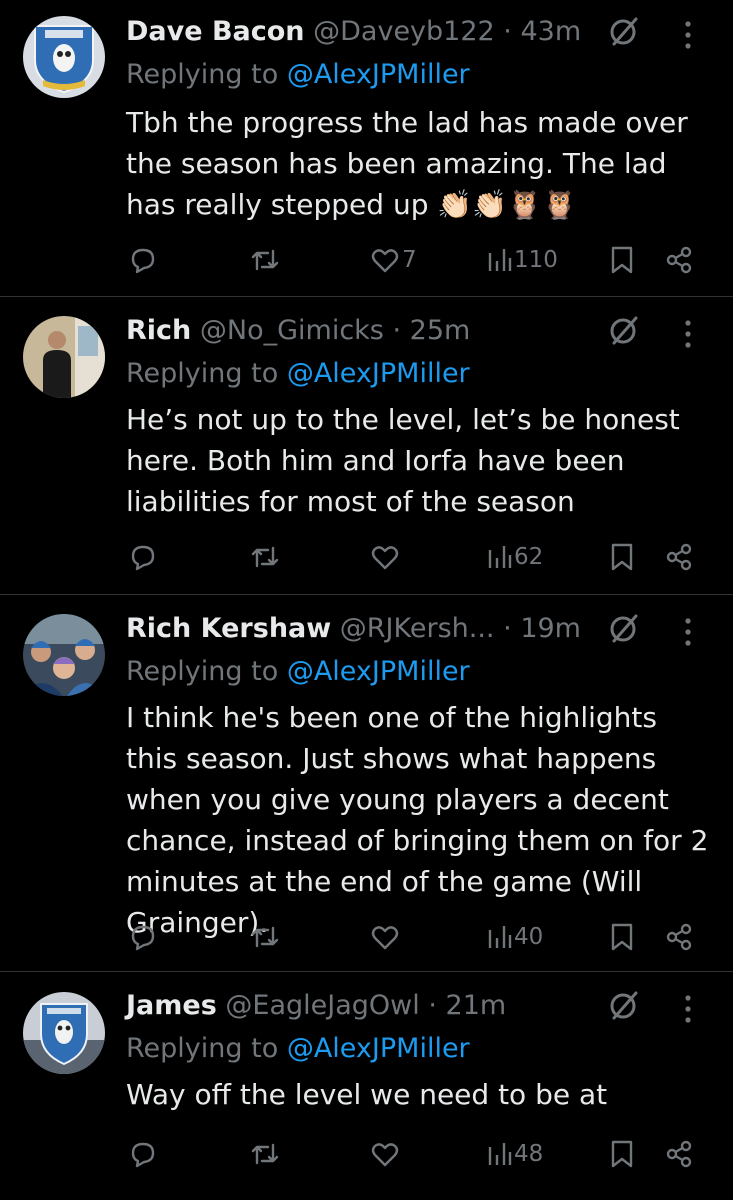 The width and height of the screenshot is (733, 1200). What do you see at coordinates (366, 937) in the screenshot?
I see `action-bar: 40` at bounding box center [366, 937].